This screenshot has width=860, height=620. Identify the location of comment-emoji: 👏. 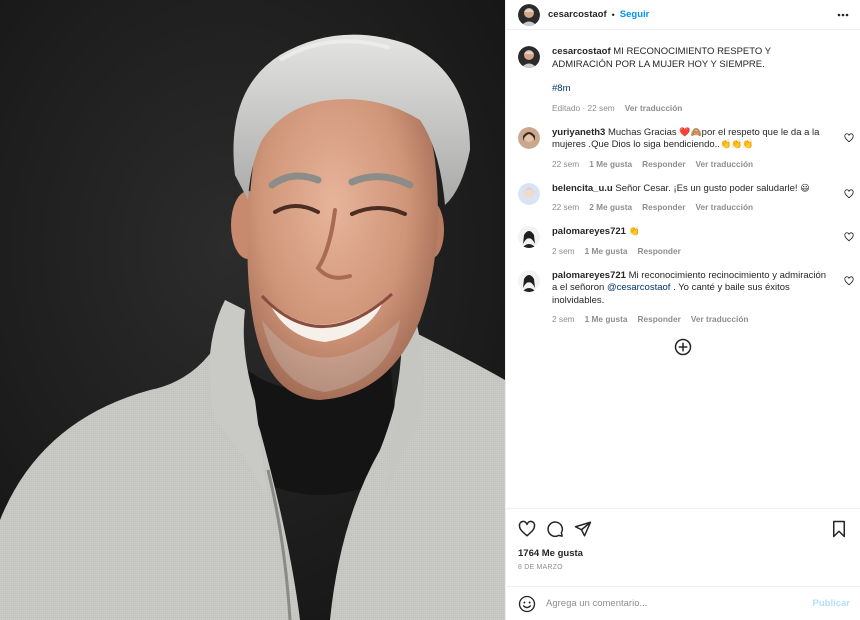
(634, 232).